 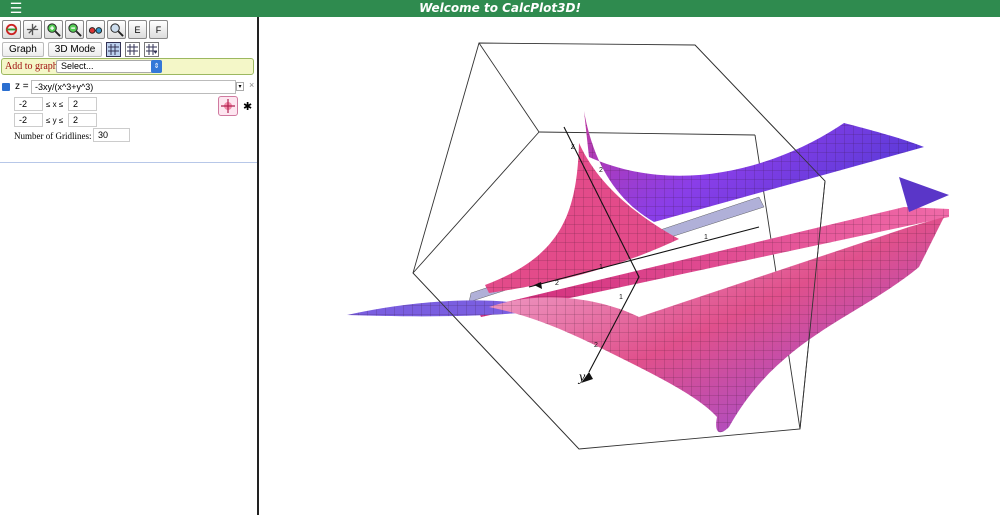 I want to click on e-button: E, so click(x=137, y=29).